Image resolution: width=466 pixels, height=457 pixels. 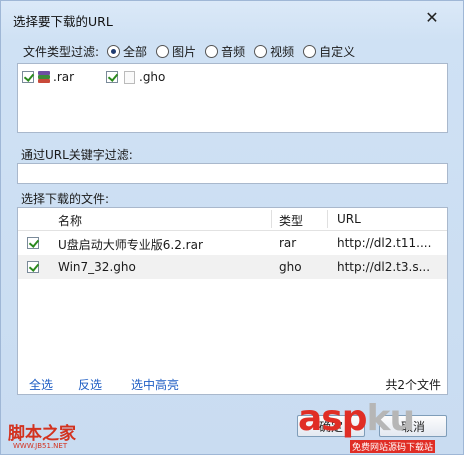 I want to click on radio-audio-indicator, so click(x=212, y=51).